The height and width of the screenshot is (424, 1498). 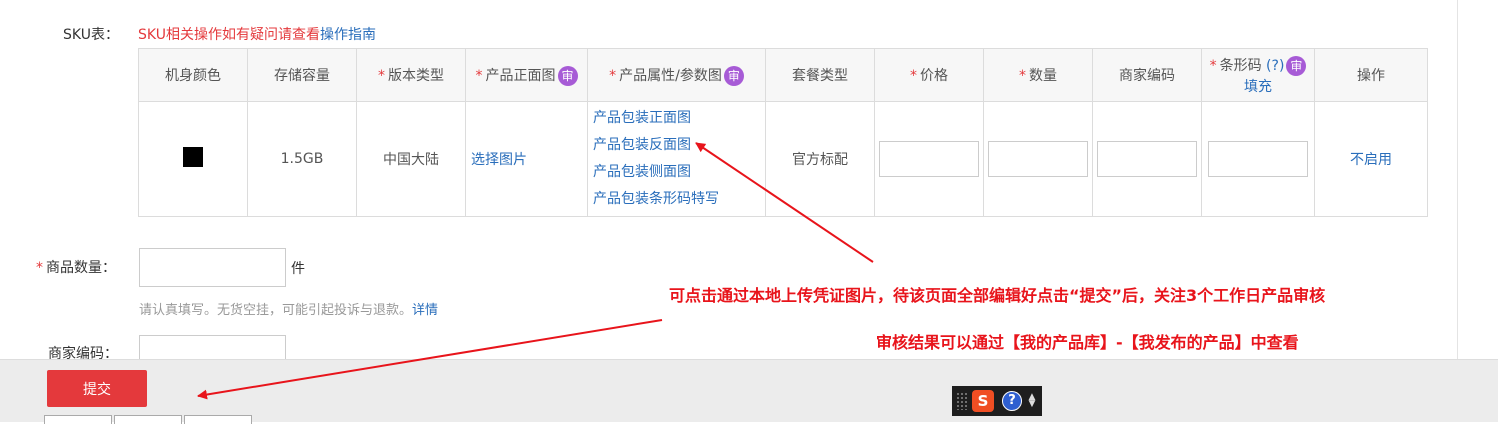 What do you see at coordinates (1275, 66) in the screenshot?
I see `help-icon: (?)` at bounding box center [1275, 66].